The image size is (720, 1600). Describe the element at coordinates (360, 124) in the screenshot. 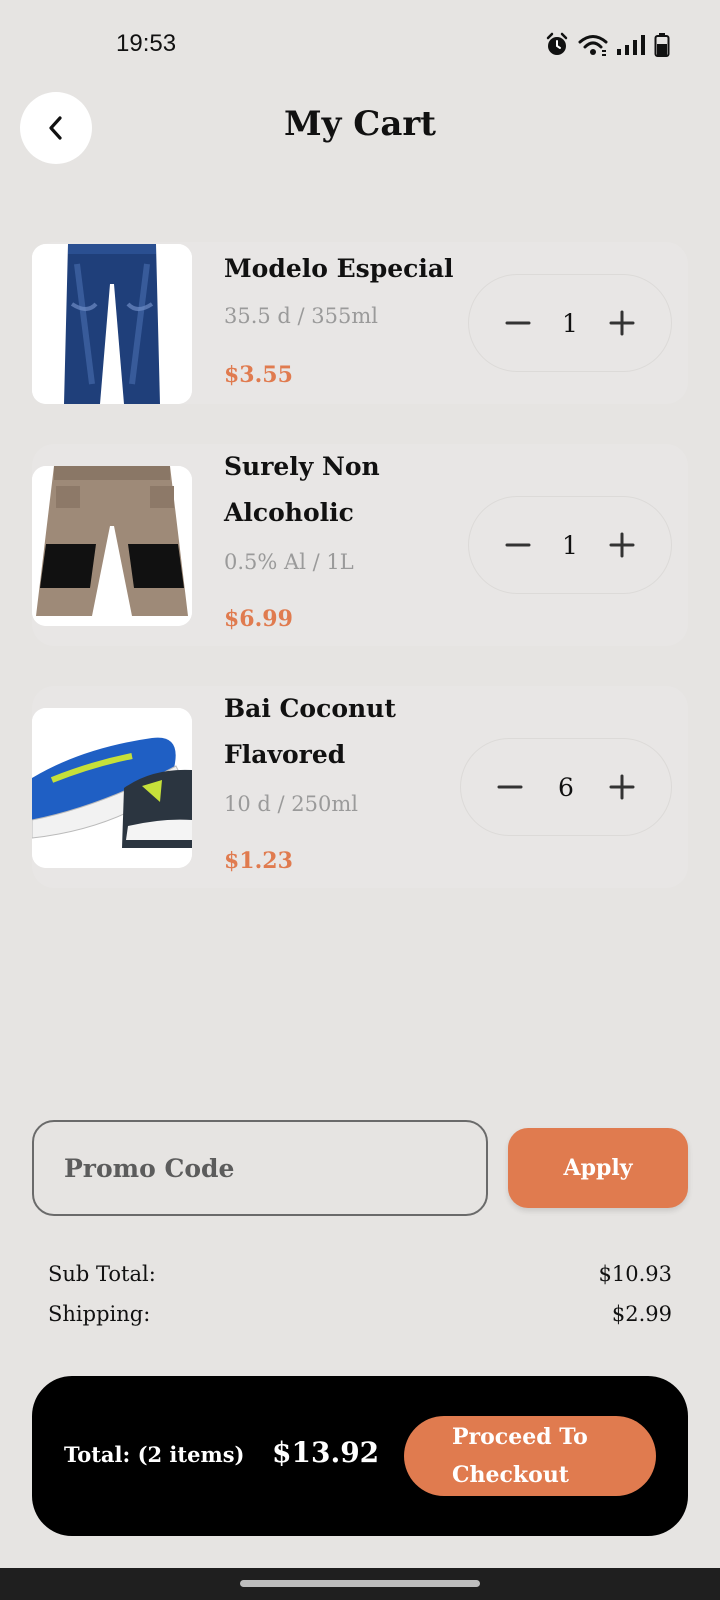

I see `page-title: My Cart` at that location.